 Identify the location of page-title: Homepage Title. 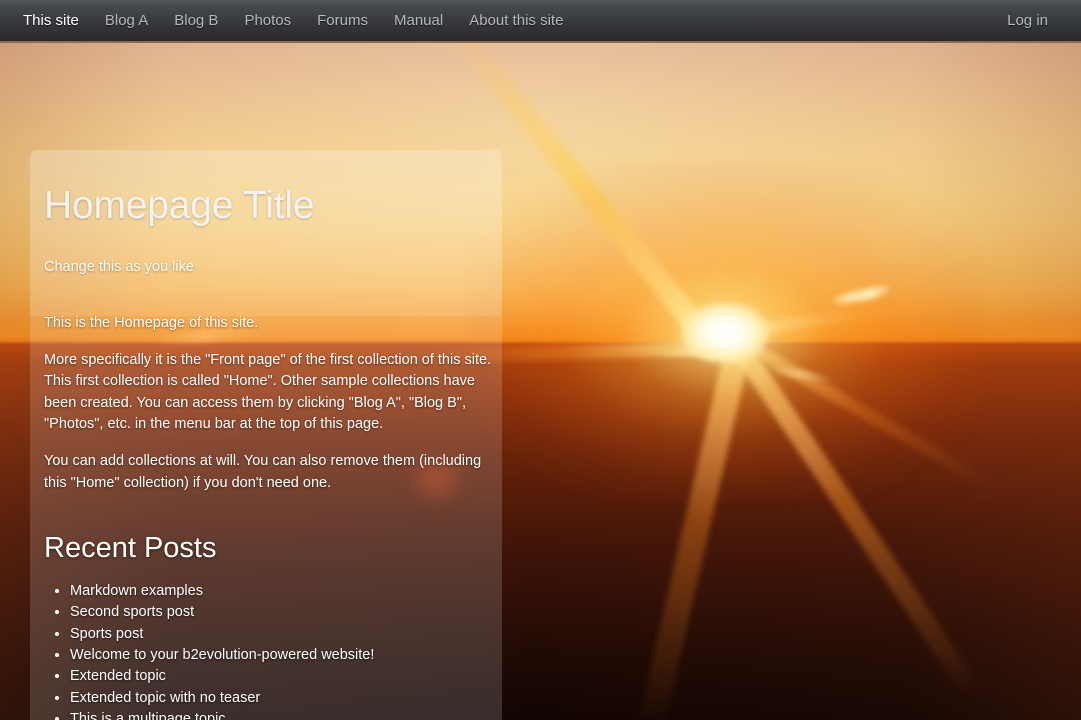
(179, 205).